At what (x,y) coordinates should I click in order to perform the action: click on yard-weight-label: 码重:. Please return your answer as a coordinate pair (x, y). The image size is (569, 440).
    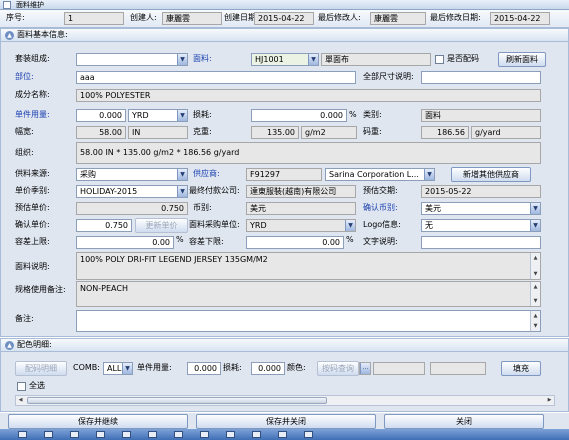
    Looking at the image, I should click on (372, 131).